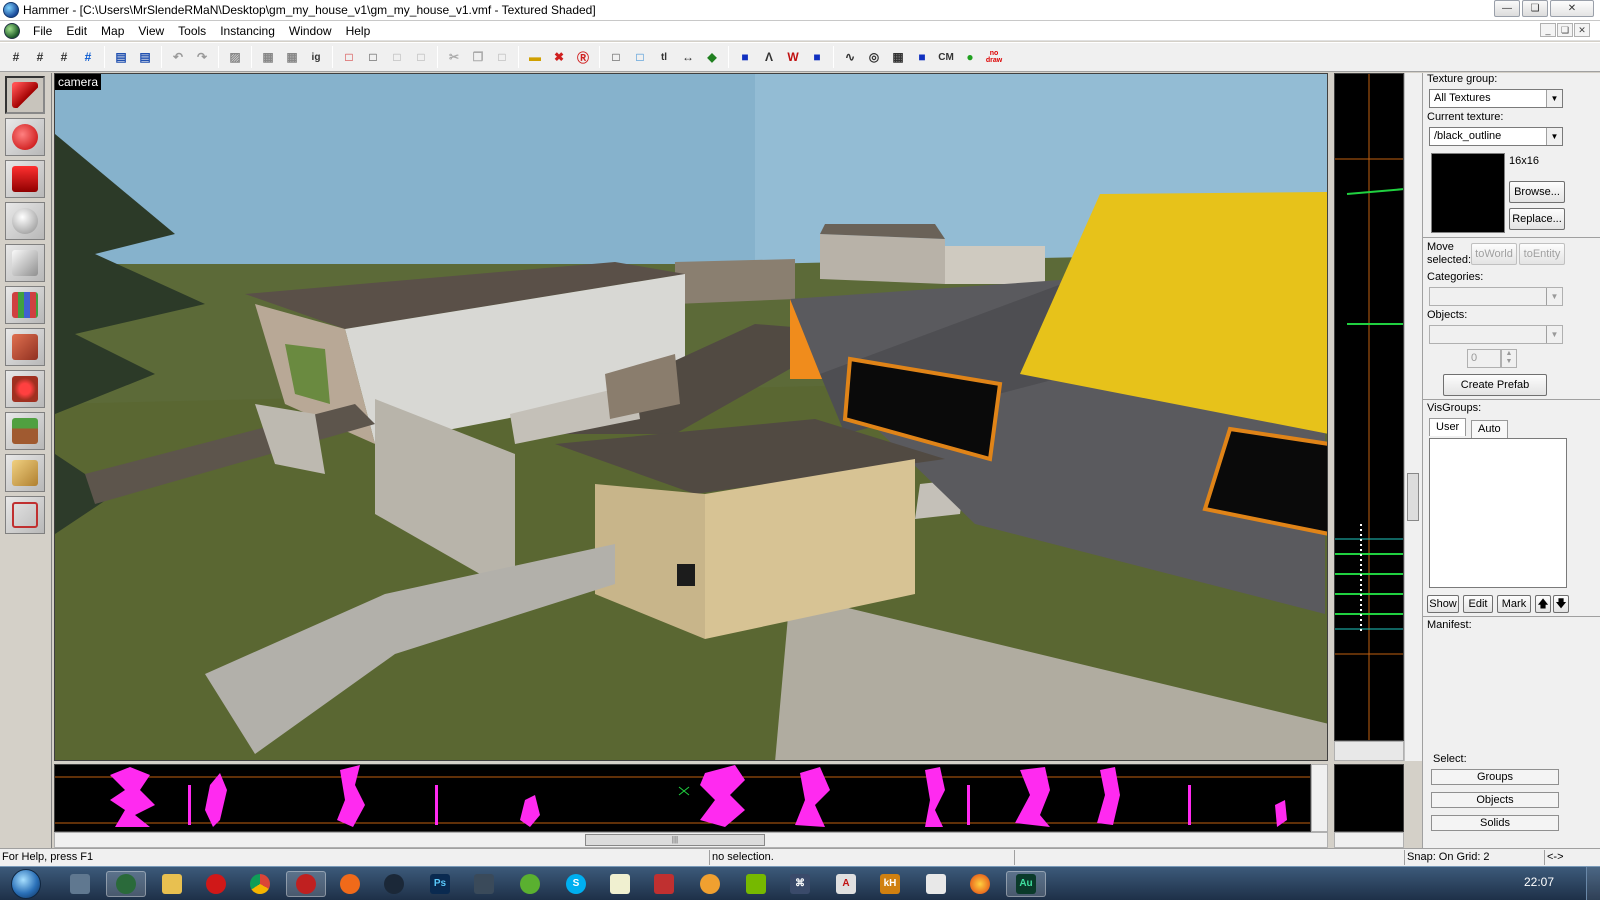 This screenshot has width=1600, height=900. I want to click on sprites-icon: ■, so click(817, 57).